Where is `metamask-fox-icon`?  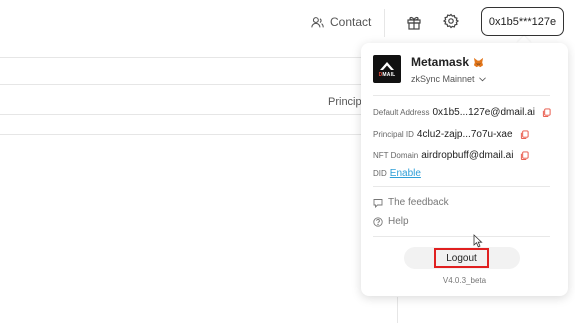 metamask-fox-icon is located at coordinates (478, 62).